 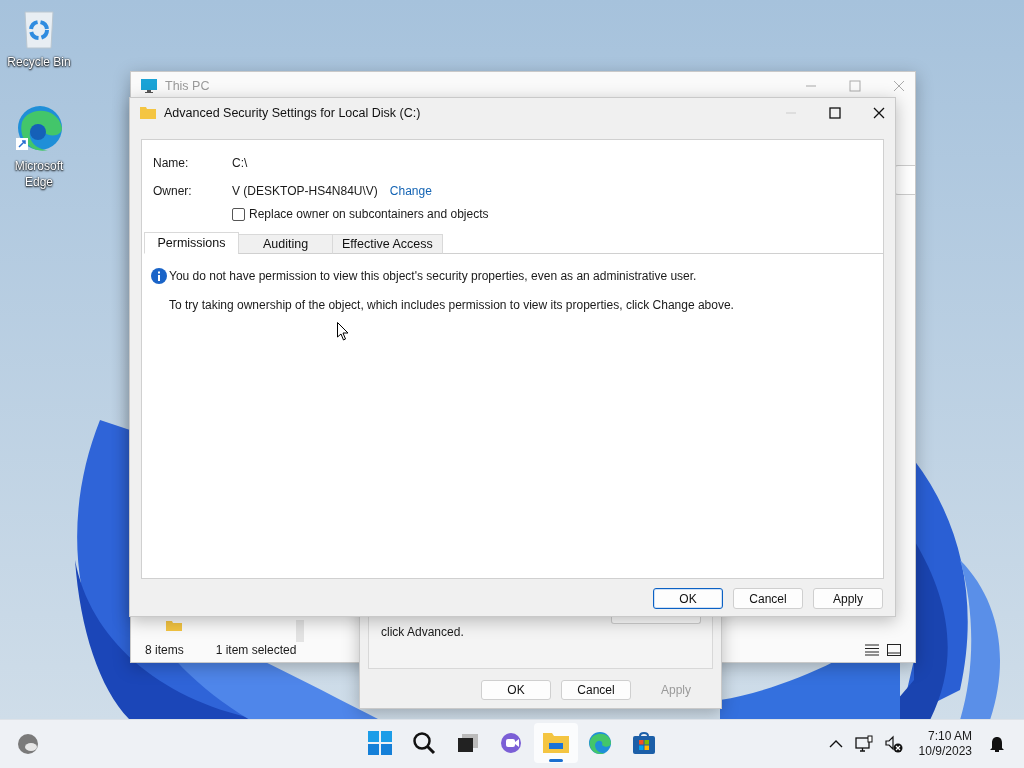 What do you see at coordinates (452, 305) in the screenshot?
I see `hint-text: To try taking ownership of the object, which includes permission to view its properties, click Change above.` at bounding box center [452, 305].